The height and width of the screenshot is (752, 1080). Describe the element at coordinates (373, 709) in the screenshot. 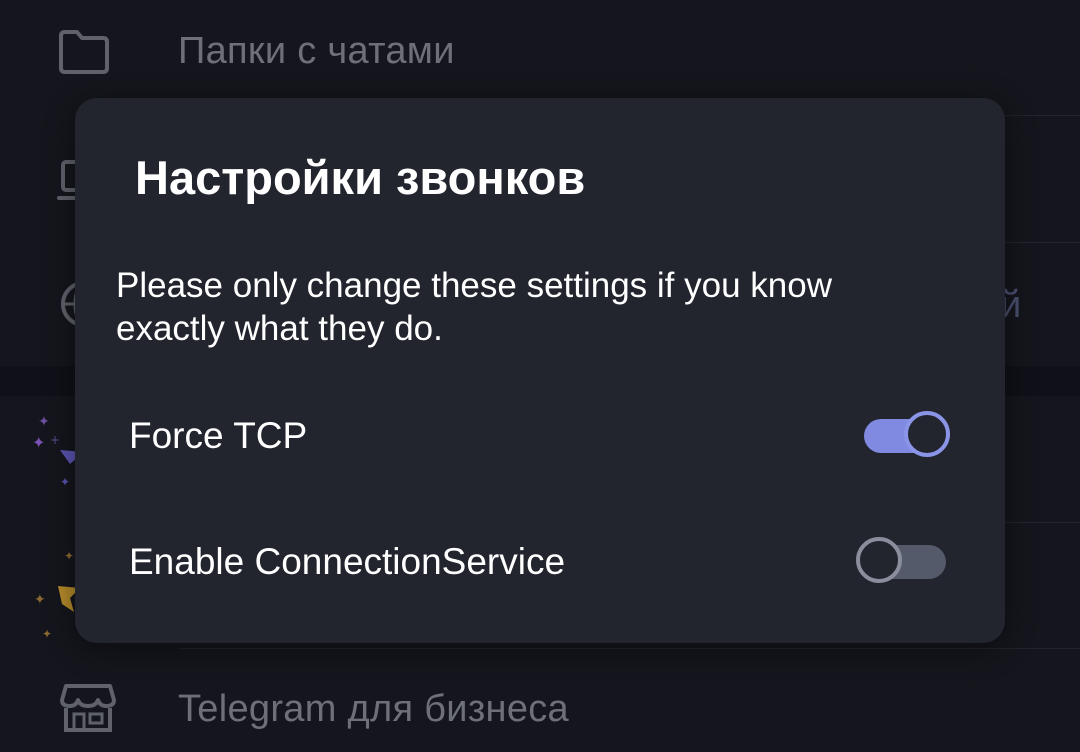

I see `settings-item-label: Telegram для бизнеса` at that location.